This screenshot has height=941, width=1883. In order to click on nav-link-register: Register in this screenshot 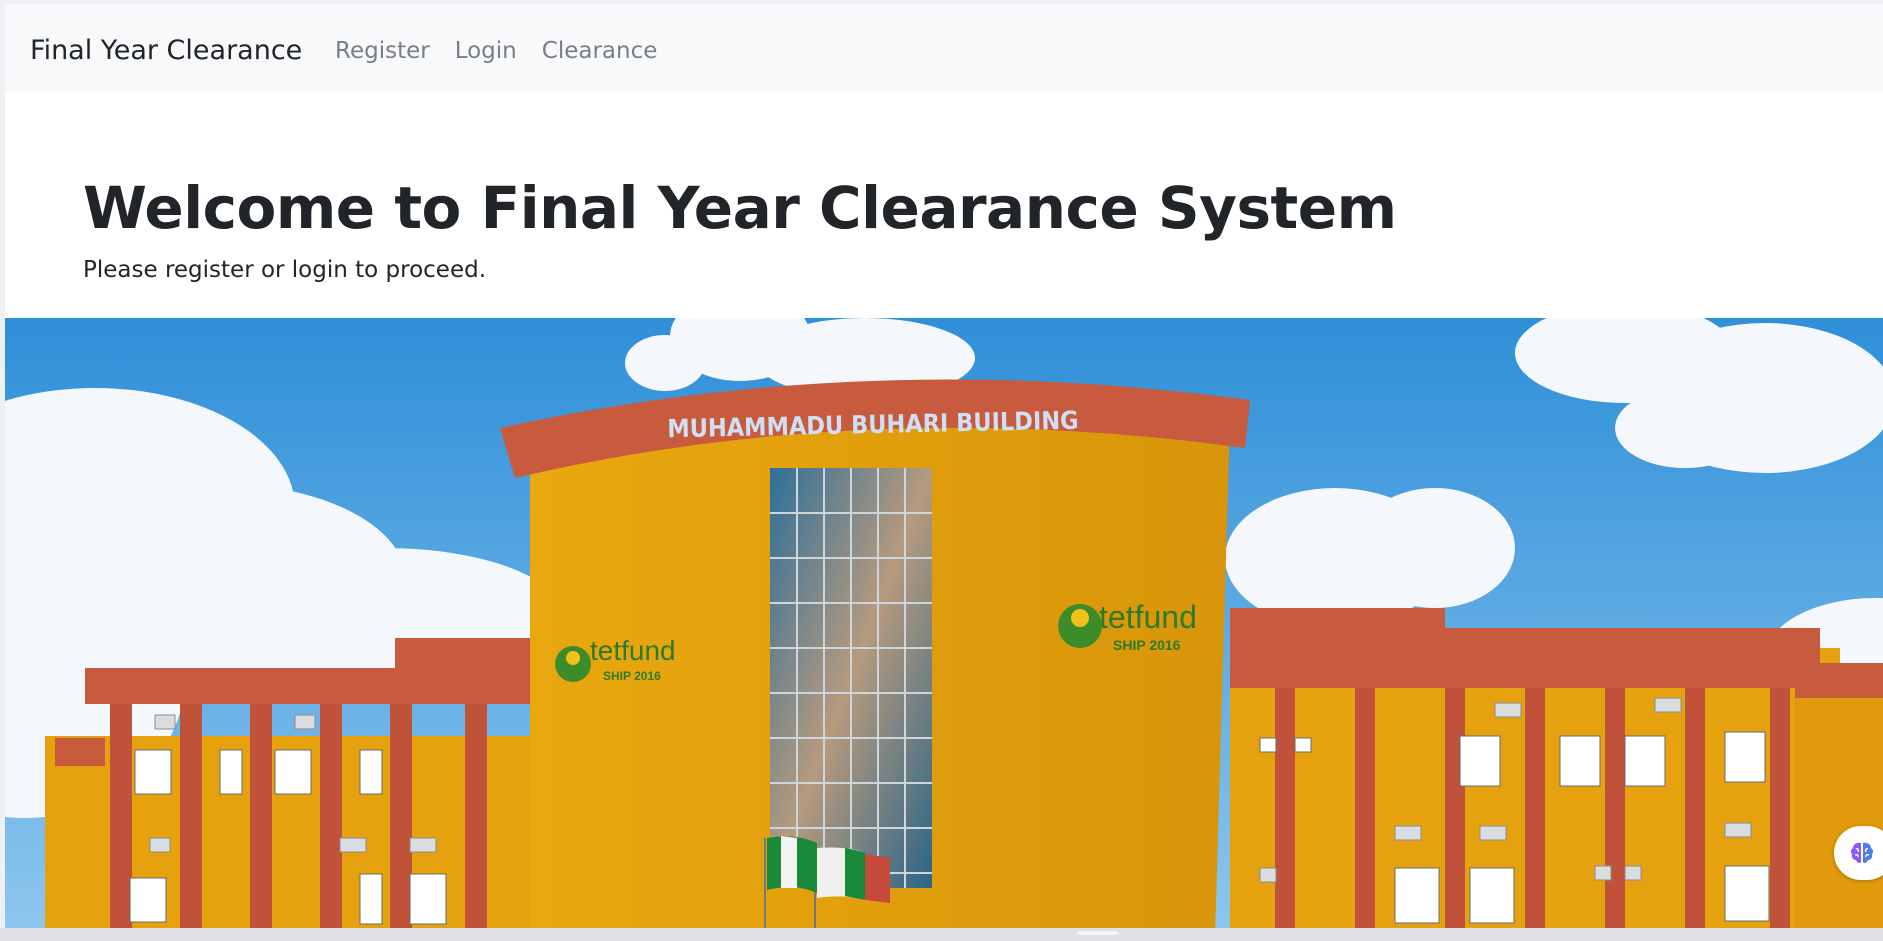, I will do `click(382, 51)`.